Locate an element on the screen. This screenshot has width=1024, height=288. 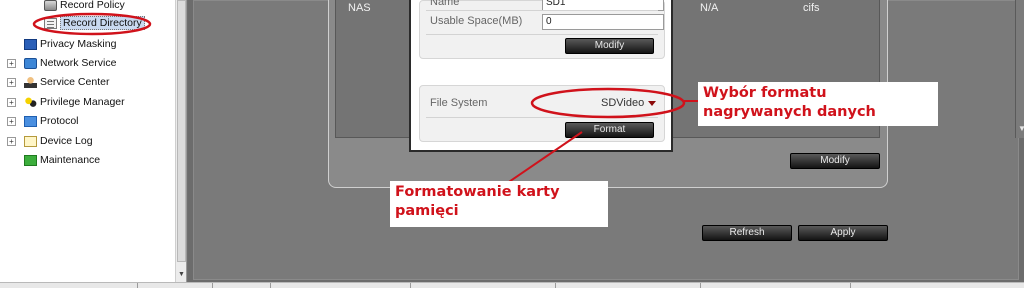
tree-item-label: Protocol is located at coordinates (59, 121).